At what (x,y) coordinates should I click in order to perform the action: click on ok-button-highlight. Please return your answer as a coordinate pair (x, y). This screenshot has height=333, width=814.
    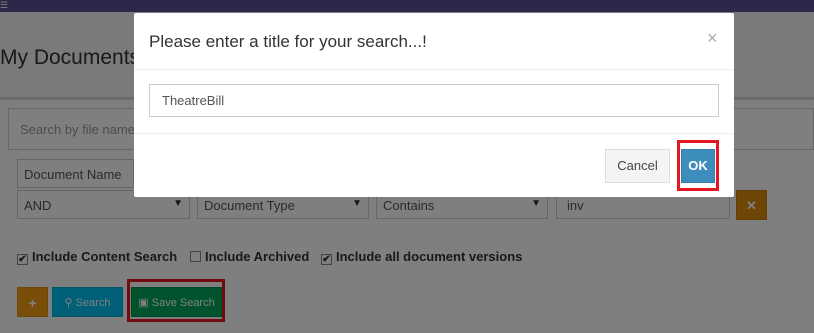
    Looking at the image, I should click on (698, 165).